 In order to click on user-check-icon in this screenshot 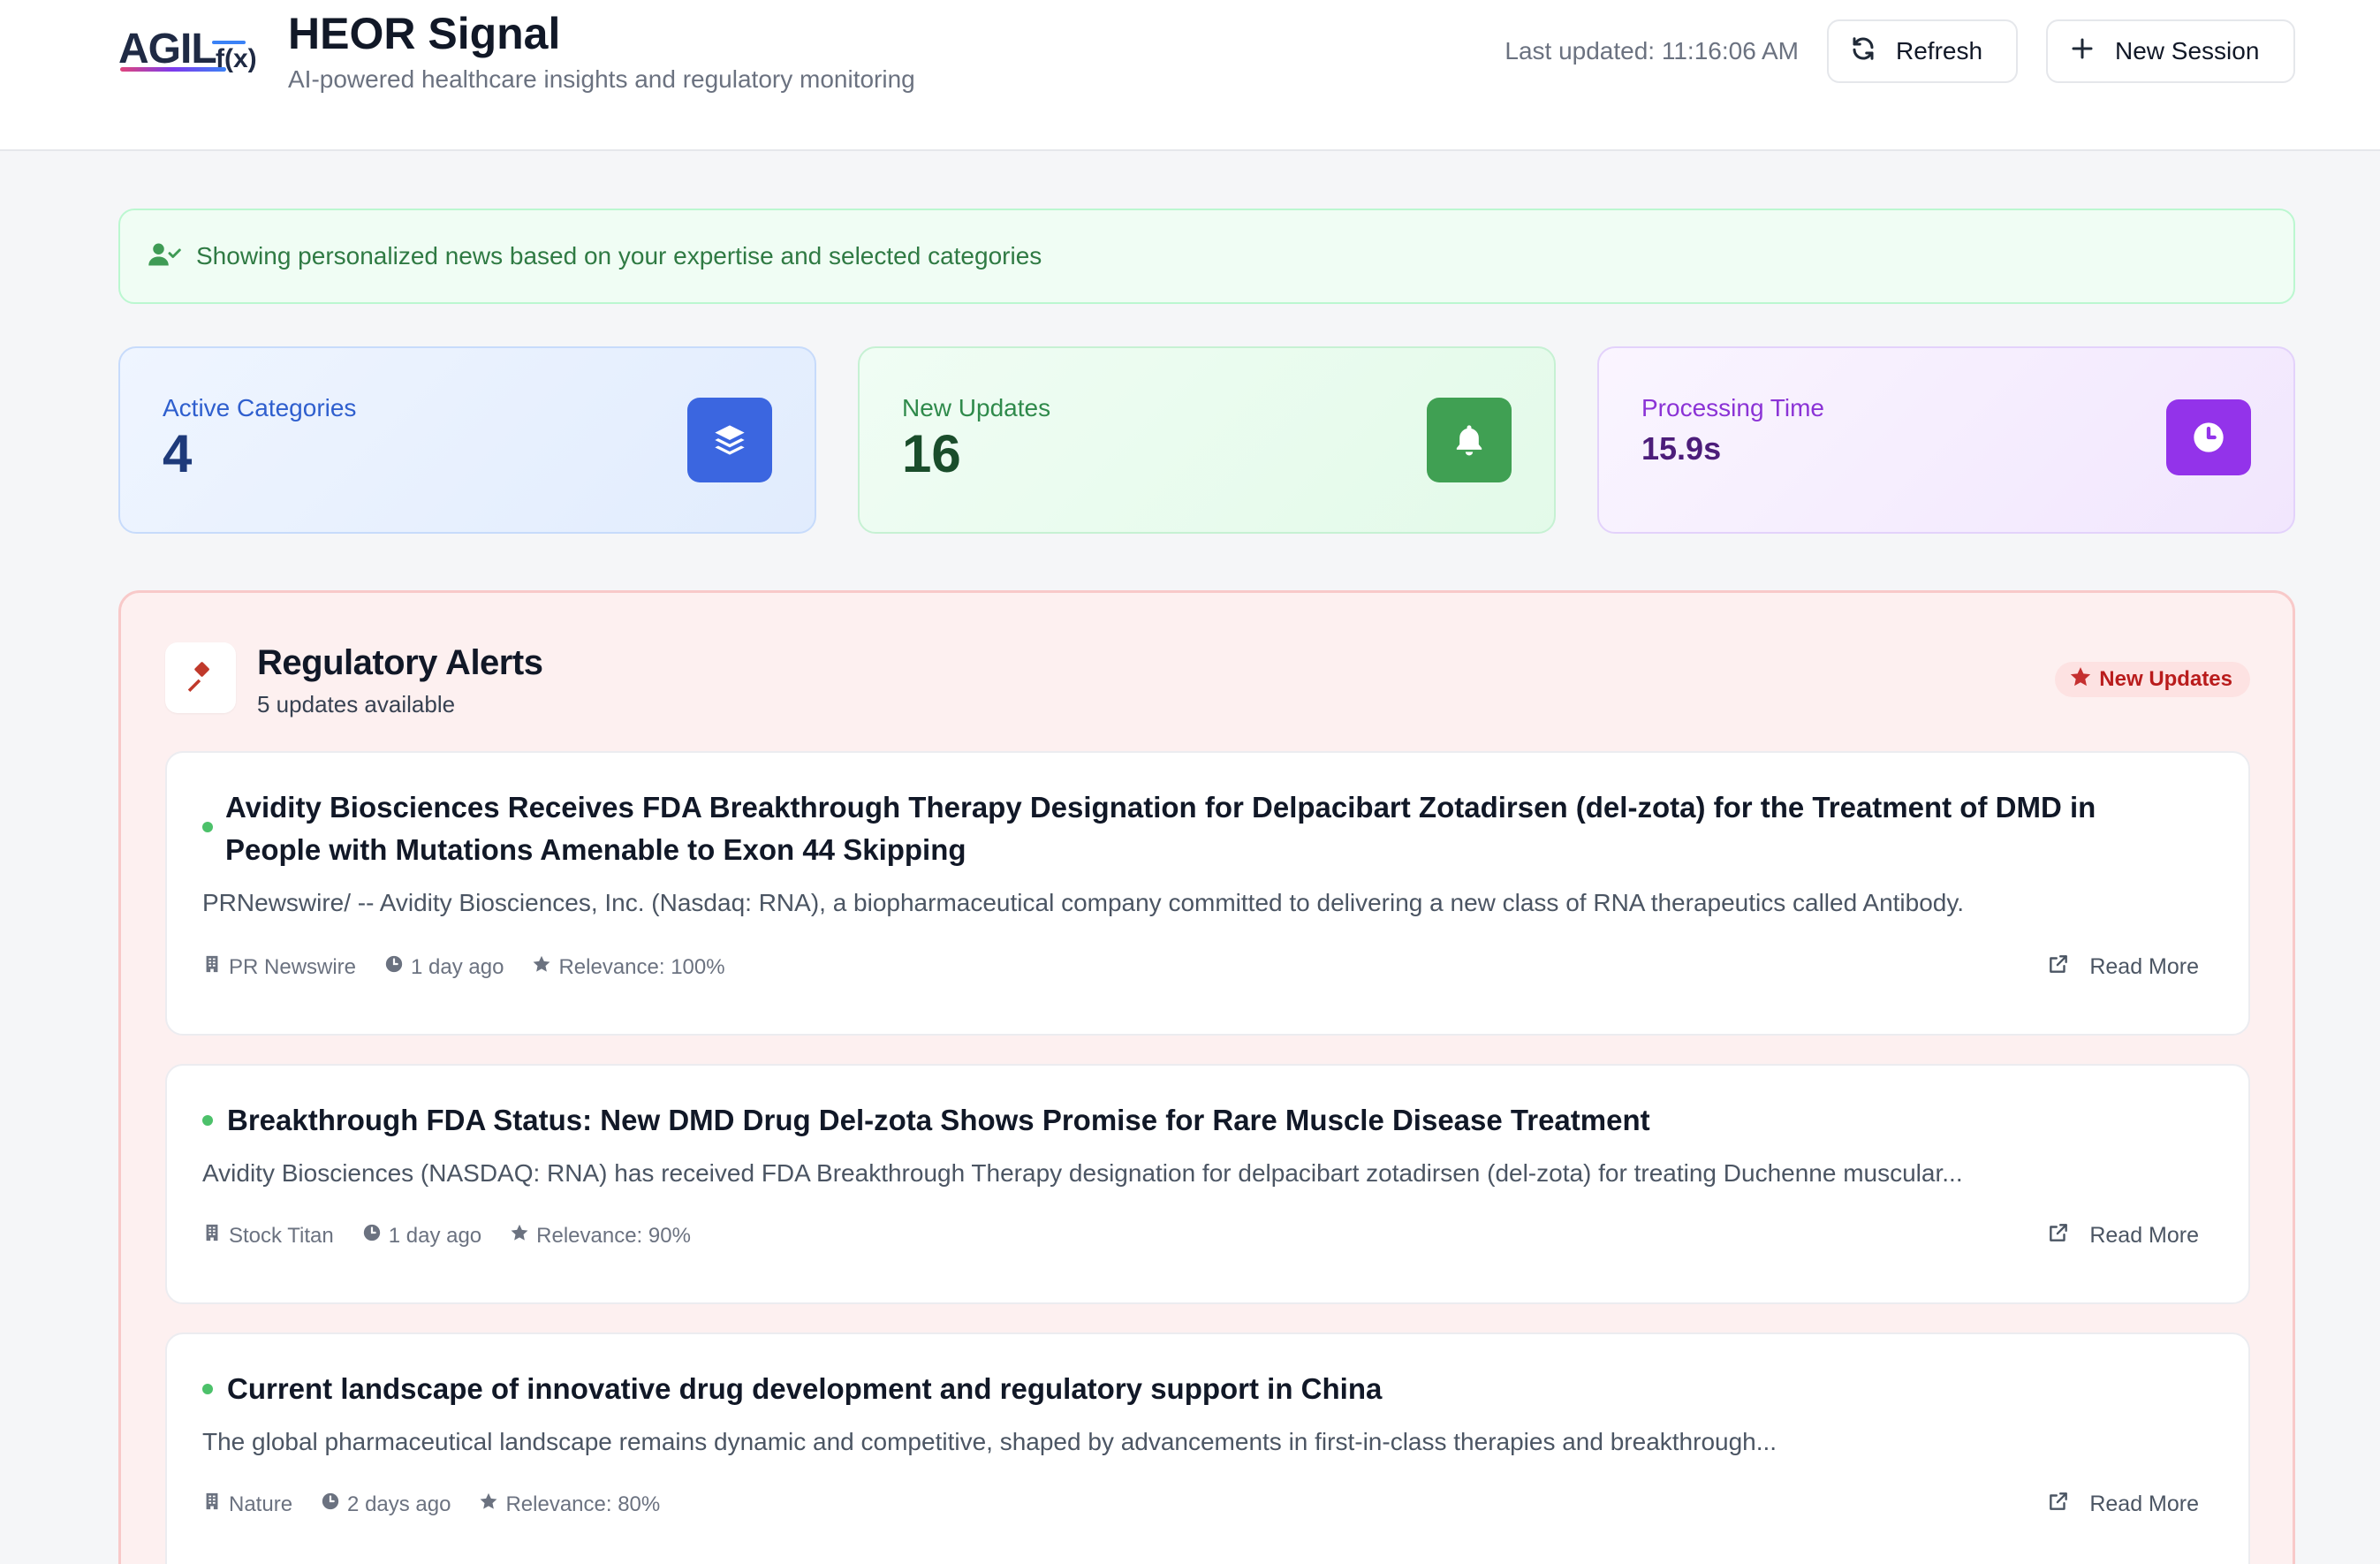, I will do `click(165, 256)`.